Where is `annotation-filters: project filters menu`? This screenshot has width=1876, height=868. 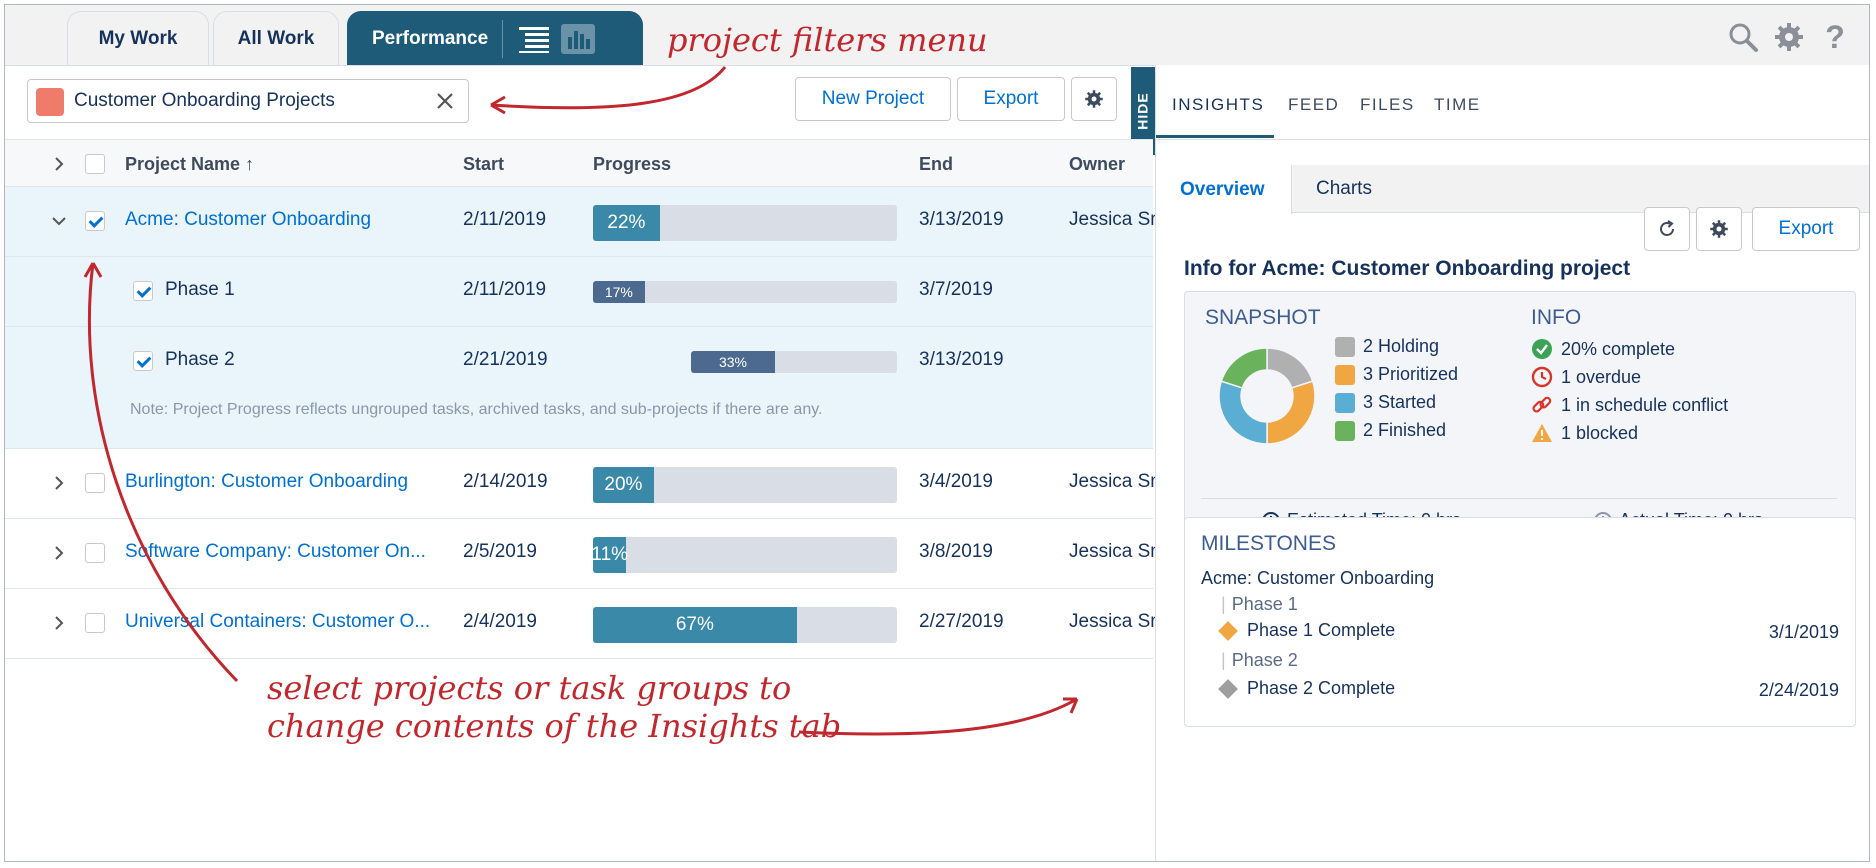 annotation-filters: project filters menu is located at coordinates (827, 40).